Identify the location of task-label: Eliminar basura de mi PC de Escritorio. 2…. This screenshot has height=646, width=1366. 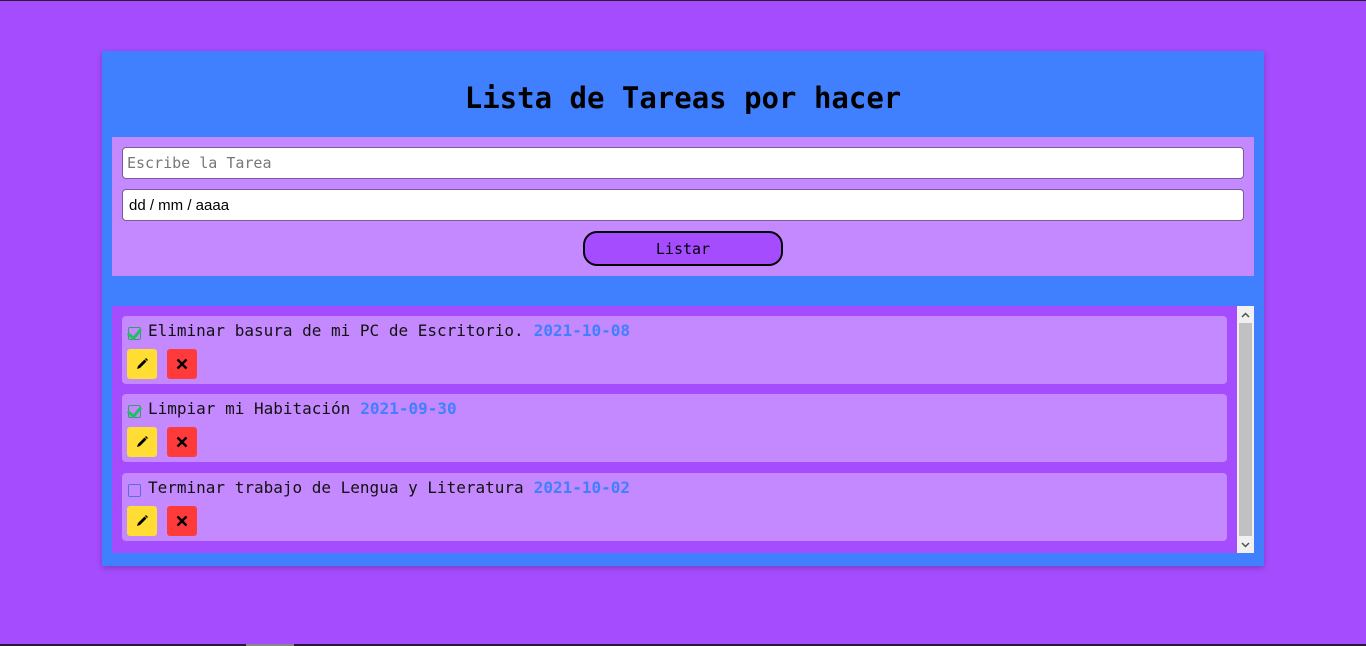
(389, 330).